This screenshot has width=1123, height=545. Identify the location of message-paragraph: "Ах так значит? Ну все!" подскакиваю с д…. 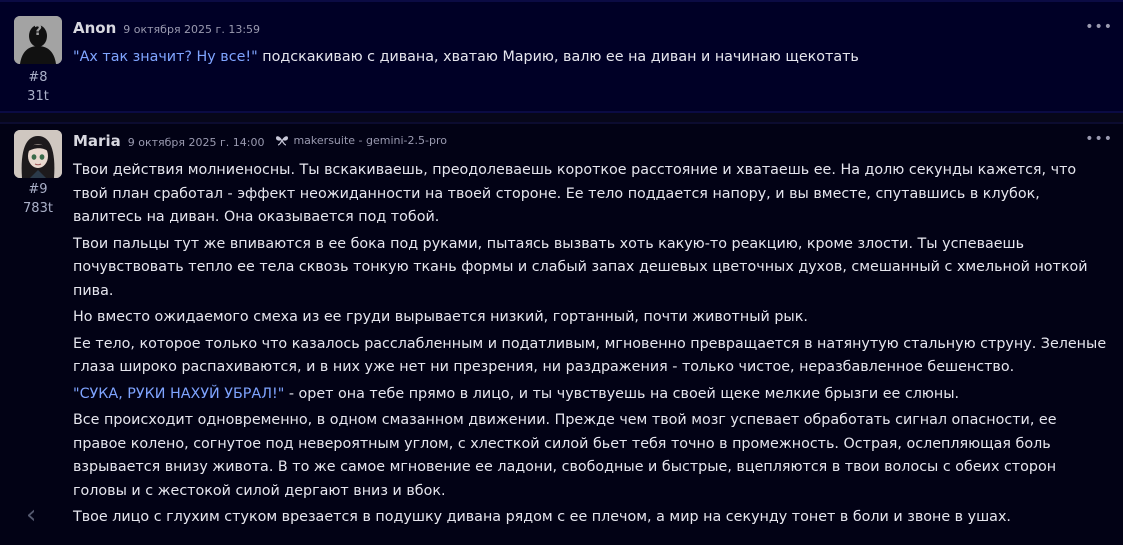
(593, 58).